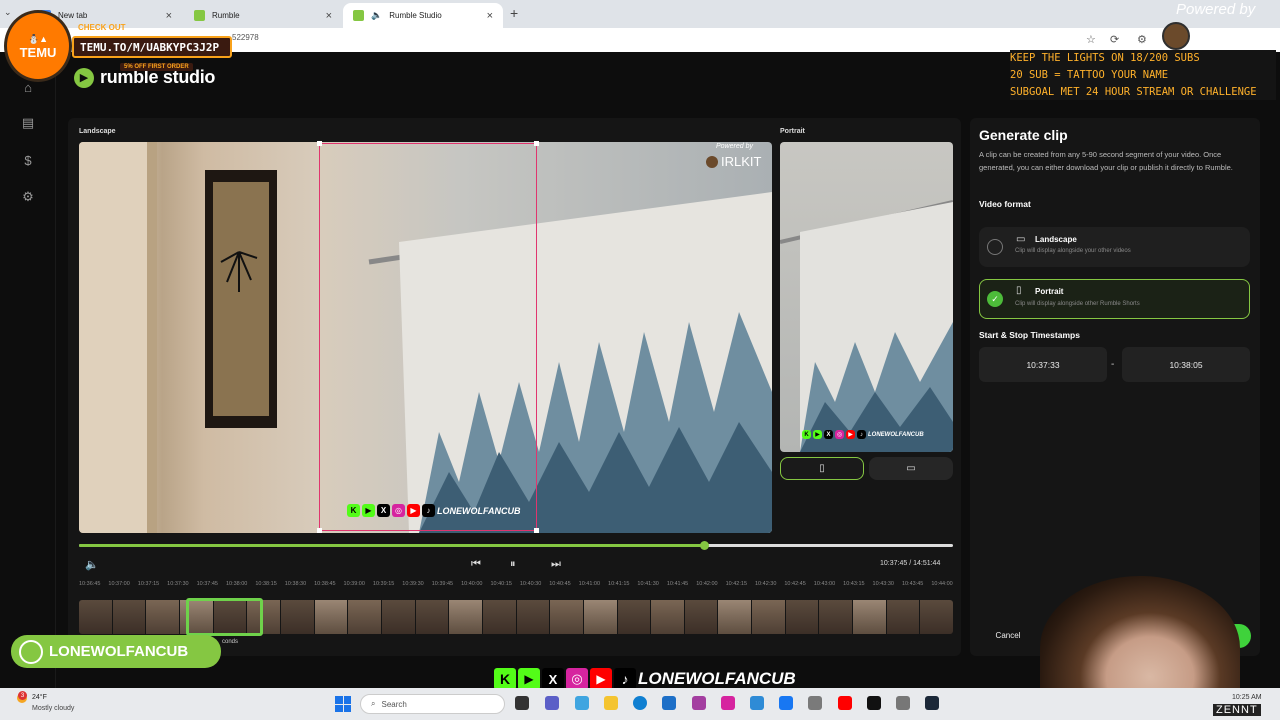 This screenshot has height=720, width=1280. What do you see at coordinates (866, 297) in the screenshot?
I see `portrait-video-preview: K ▶ X ◎ ▶ ♪ LONEWOLFANCUB` at bounding box center [866, 297].